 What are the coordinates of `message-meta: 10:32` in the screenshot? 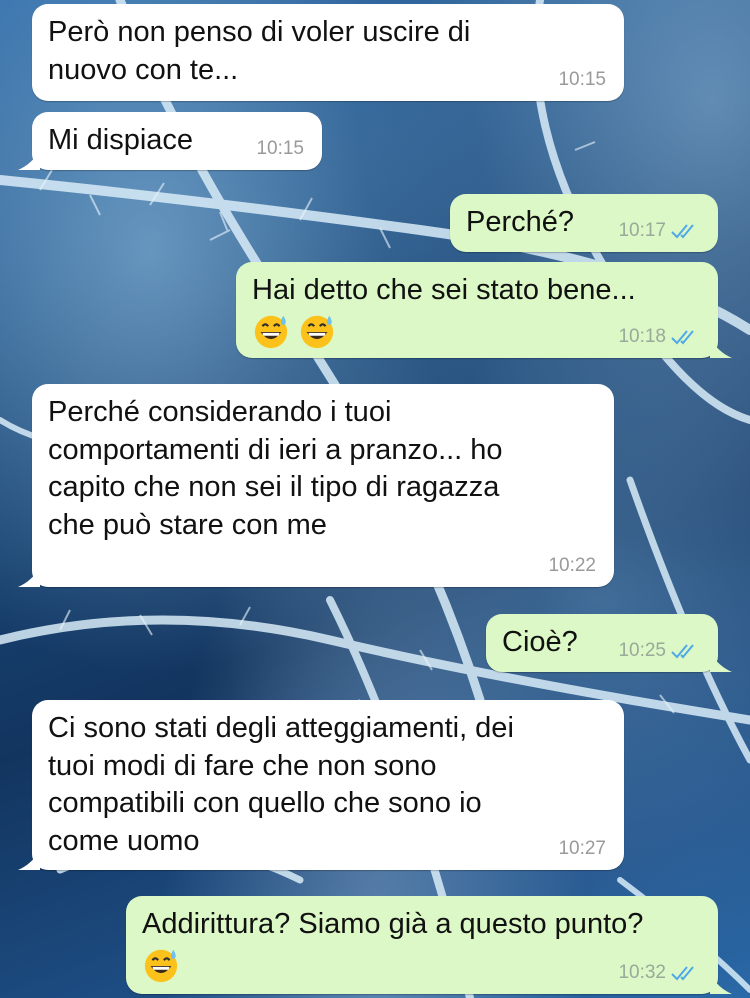 It's located at (659, 973).